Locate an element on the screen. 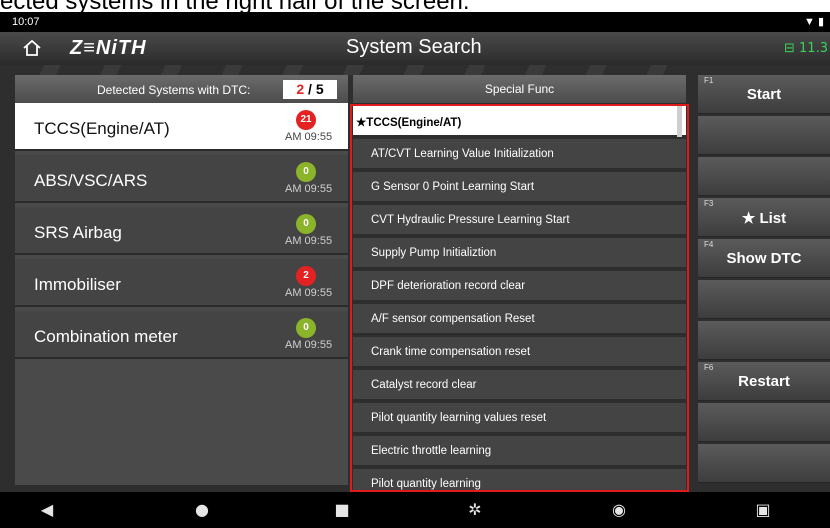  function-key-code: F1 is located at coordinates (709, 80).